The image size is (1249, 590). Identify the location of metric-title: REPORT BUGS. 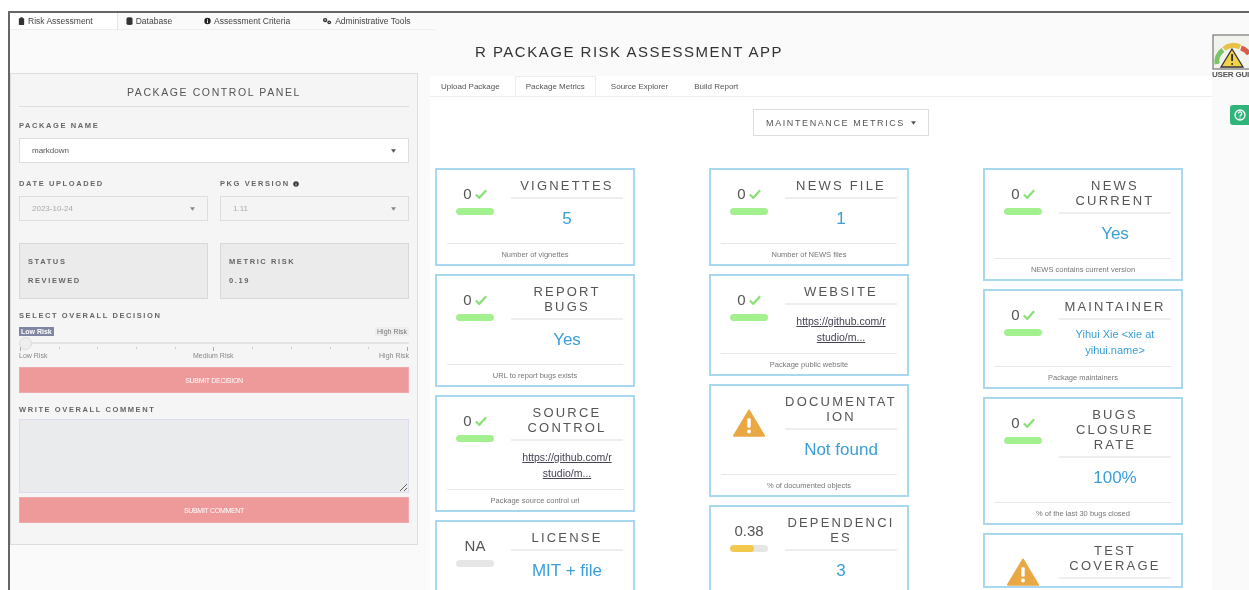
(567, 302).